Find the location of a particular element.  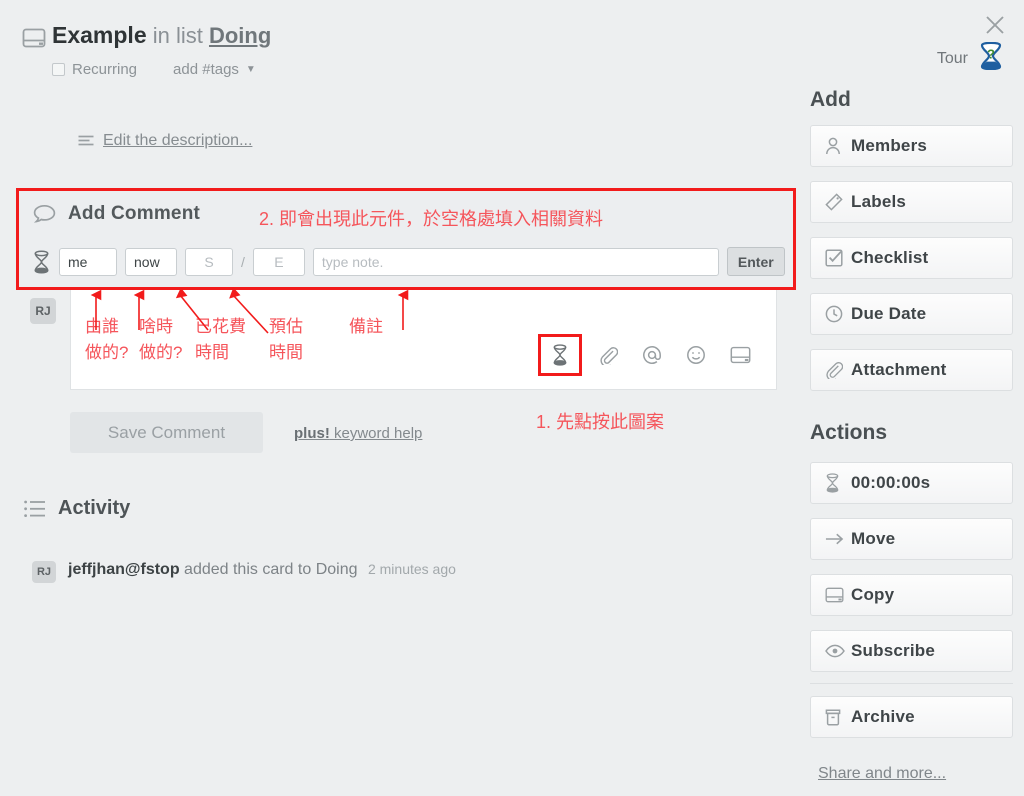

arrow-right-icon is located at coordinates (838, 539).